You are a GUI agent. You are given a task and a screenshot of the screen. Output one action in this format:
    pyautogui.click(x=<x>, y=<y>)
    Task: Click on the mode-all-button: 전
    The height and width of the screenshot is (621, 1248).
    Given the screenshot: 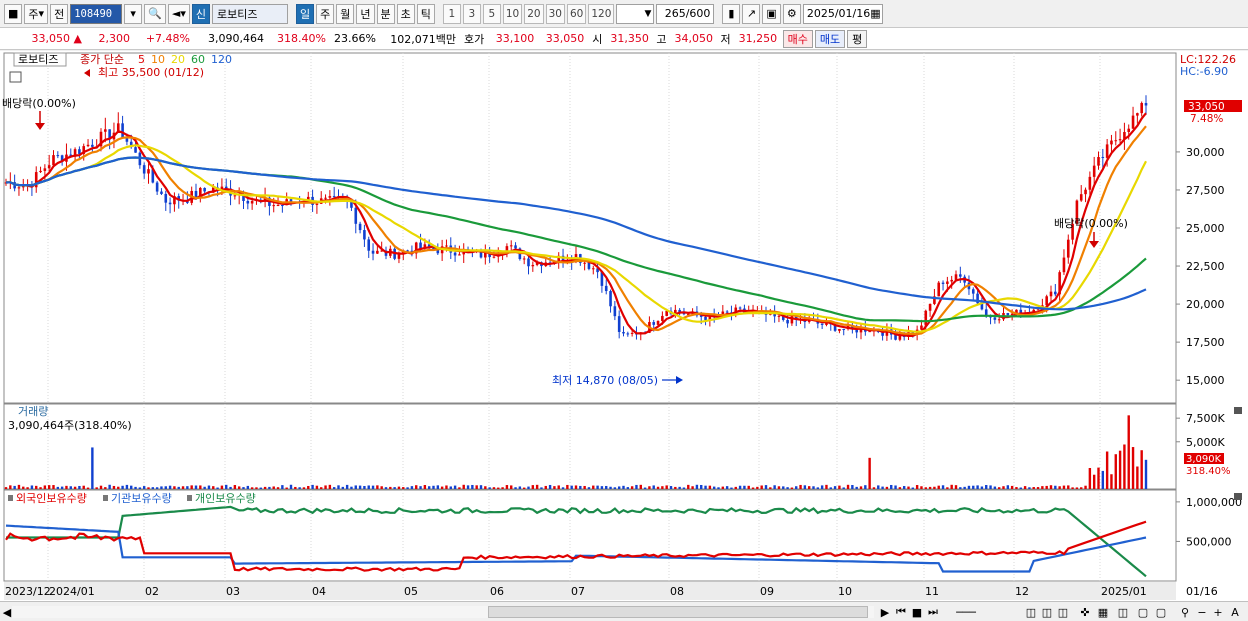 What is the action you would take?
    pyautogui.click(x=59, y=13)
    